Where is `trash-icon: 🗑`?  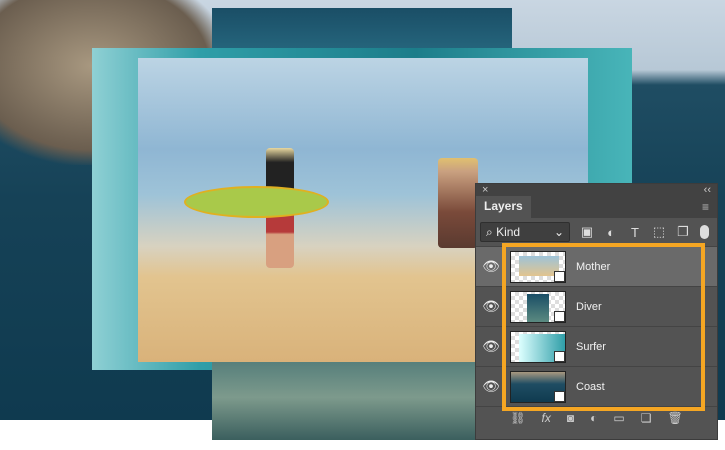 trash-icon: 🗑 is located at coordinates (674, 418).